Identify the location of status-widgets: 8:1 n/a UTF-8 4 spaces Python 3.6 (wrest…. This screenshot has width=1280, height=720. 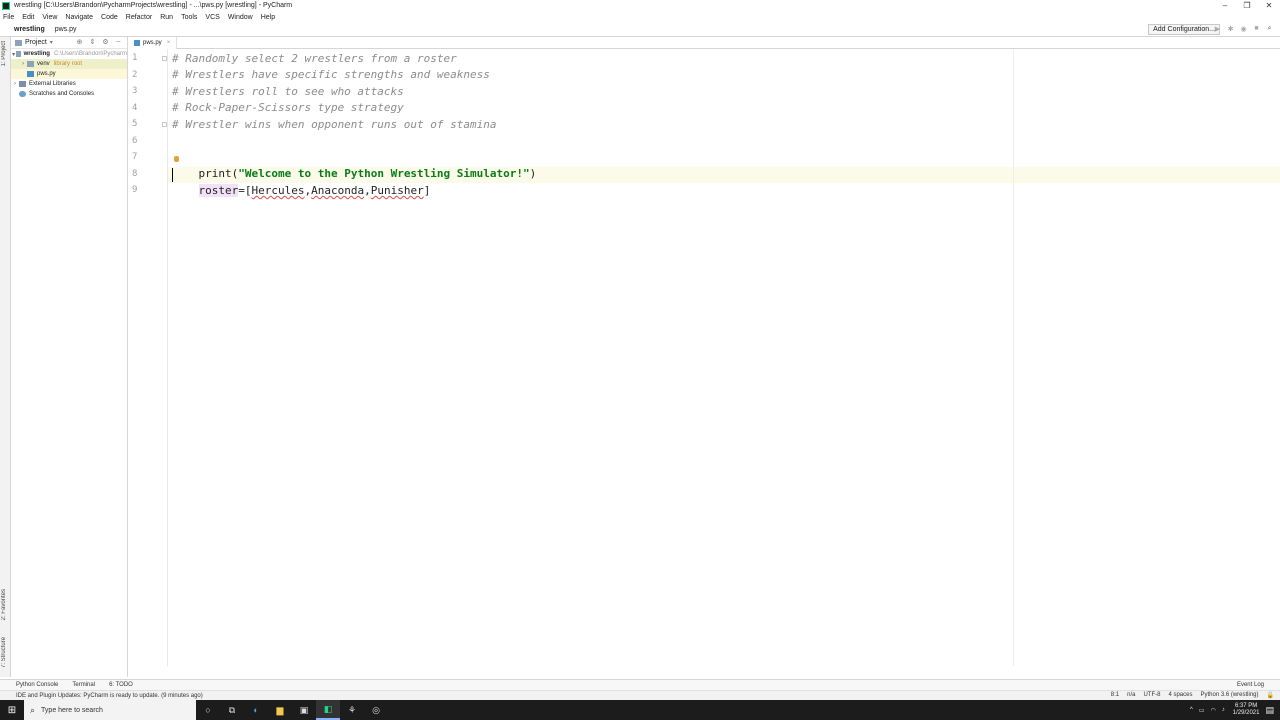
(1188, 695).